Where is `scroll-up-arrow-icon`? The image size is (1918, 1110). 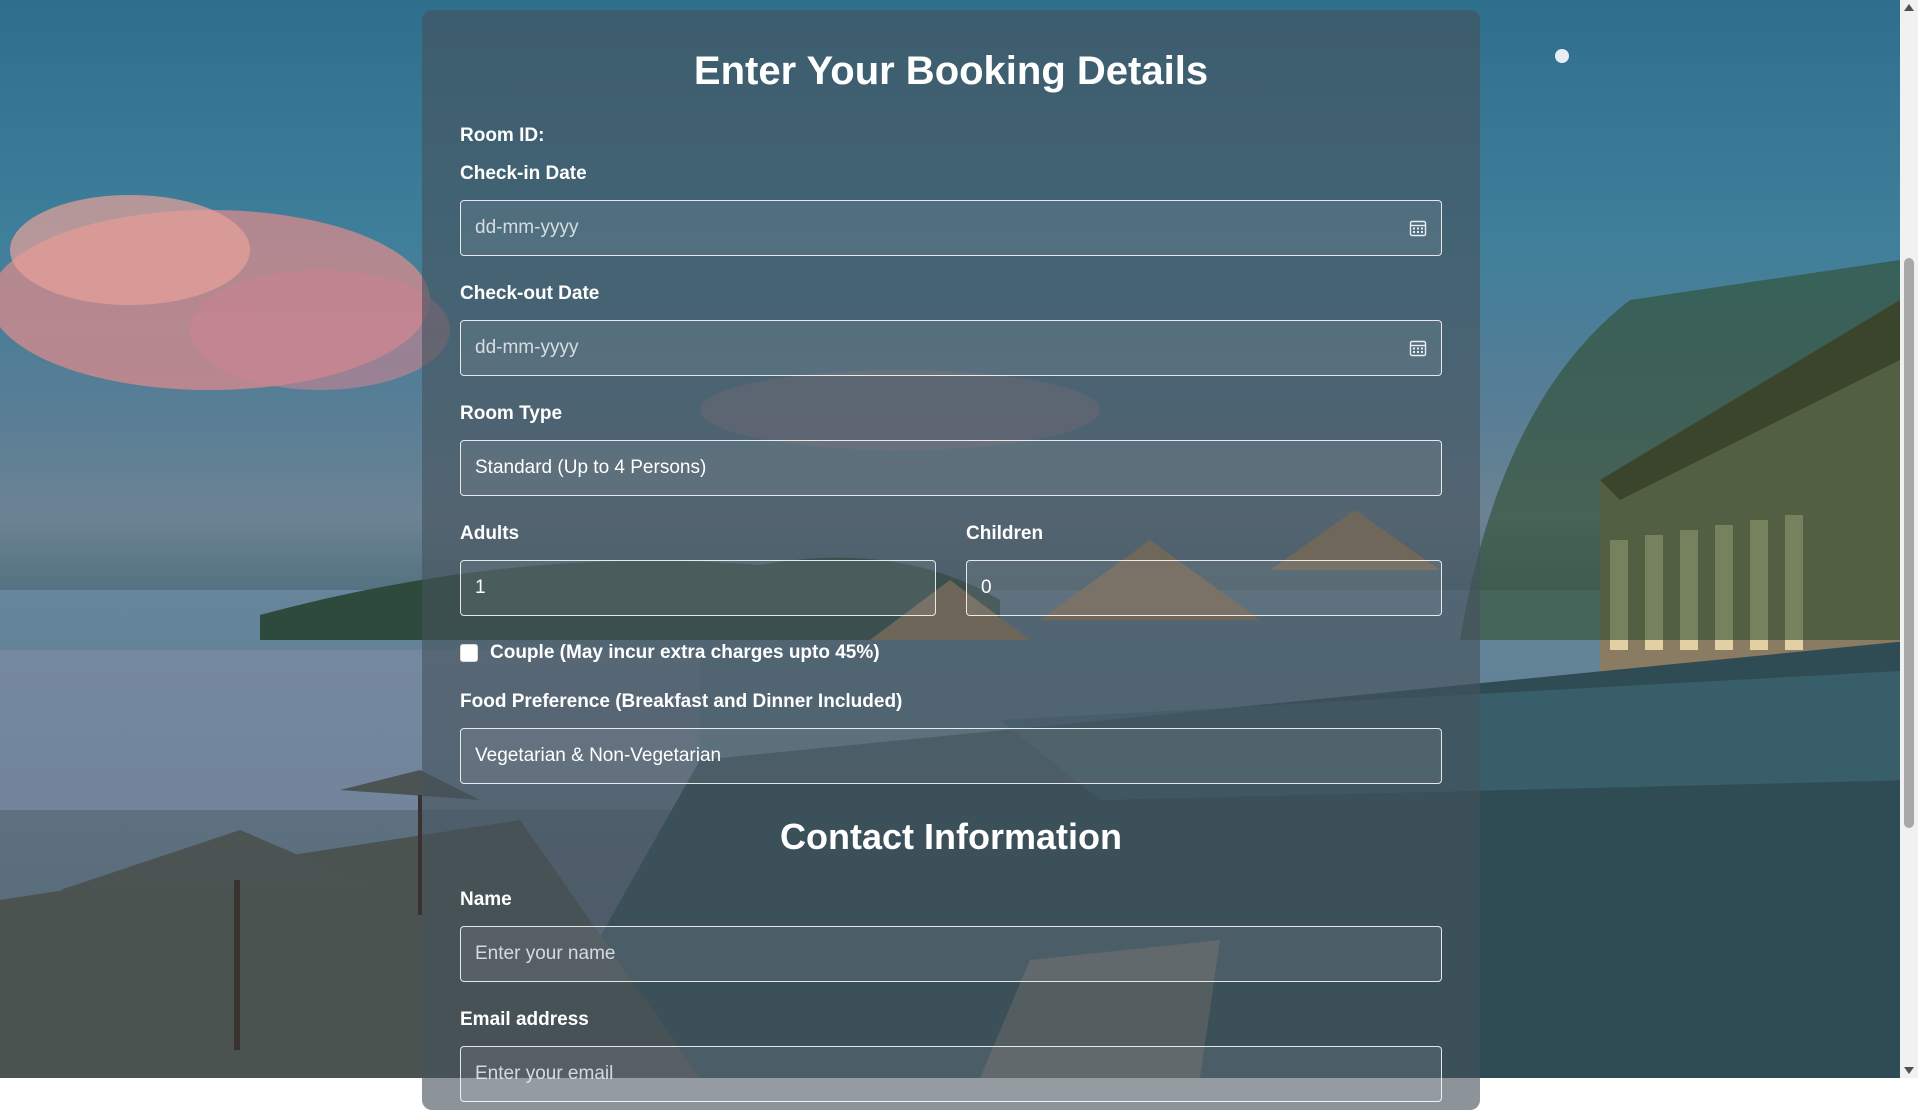 scroll-up-arrow-icon is located at coordinates (1909, 7).